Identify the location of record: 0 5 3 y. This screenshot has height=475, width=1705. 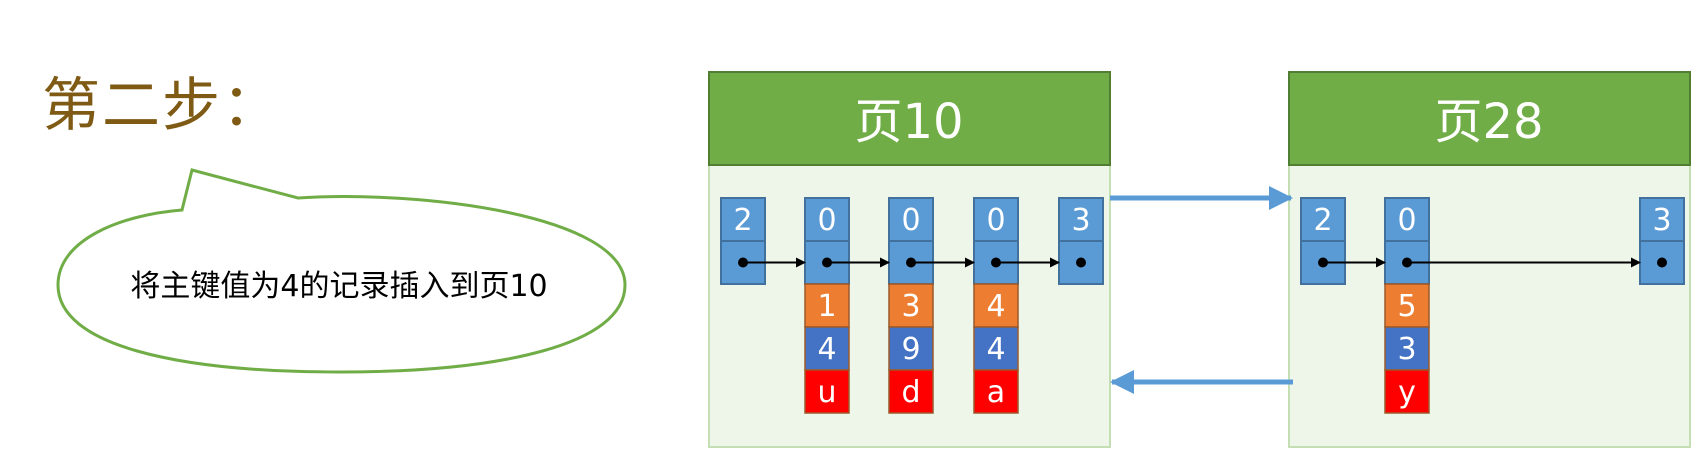
(1407, 305).